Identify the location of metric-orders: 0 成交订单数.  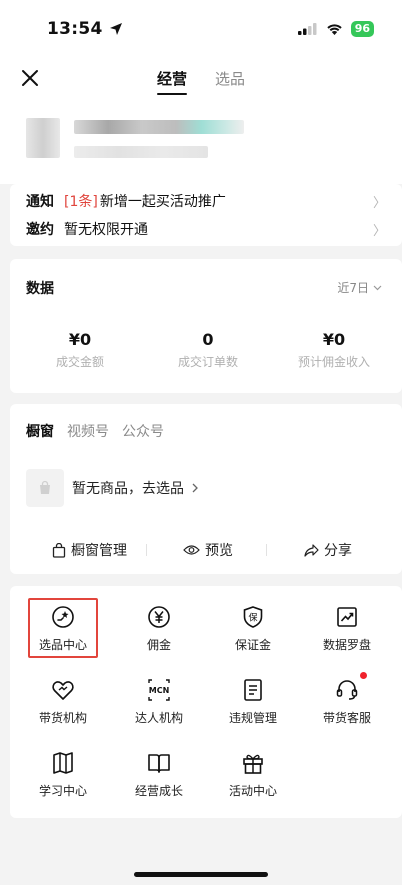
(208, 350).